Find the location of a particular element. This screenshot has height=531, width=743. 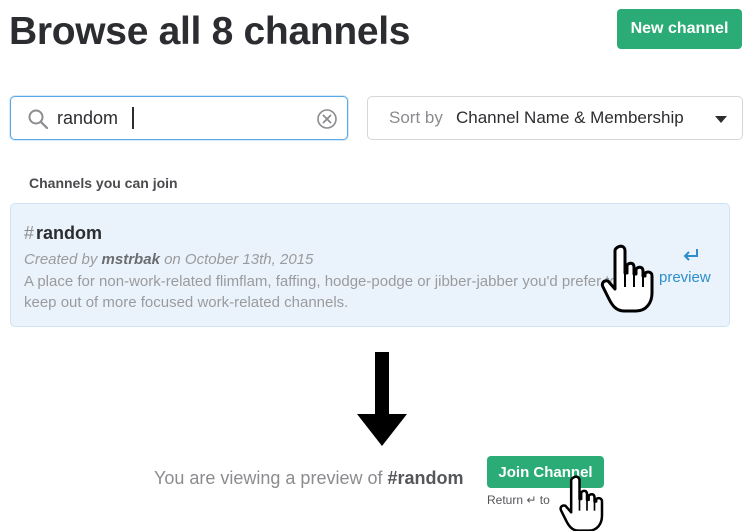

channel-name-text: random is located at coordinates (69, 233).